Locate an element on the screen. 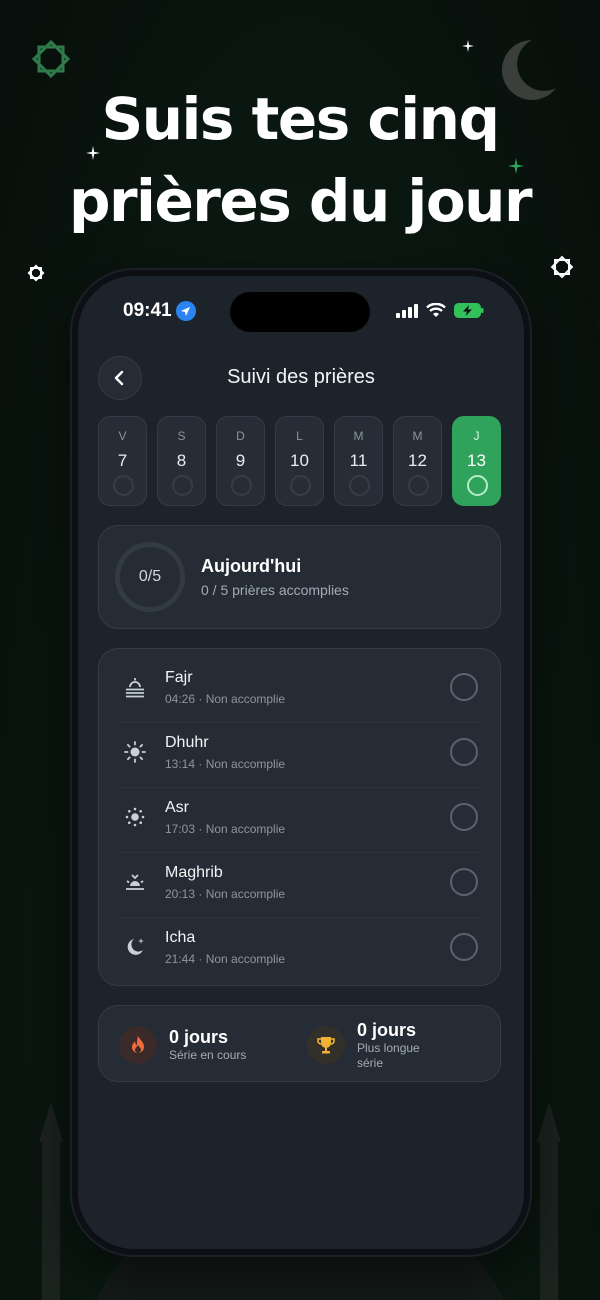  day-number: 8 is located at coordinates (181, 460).